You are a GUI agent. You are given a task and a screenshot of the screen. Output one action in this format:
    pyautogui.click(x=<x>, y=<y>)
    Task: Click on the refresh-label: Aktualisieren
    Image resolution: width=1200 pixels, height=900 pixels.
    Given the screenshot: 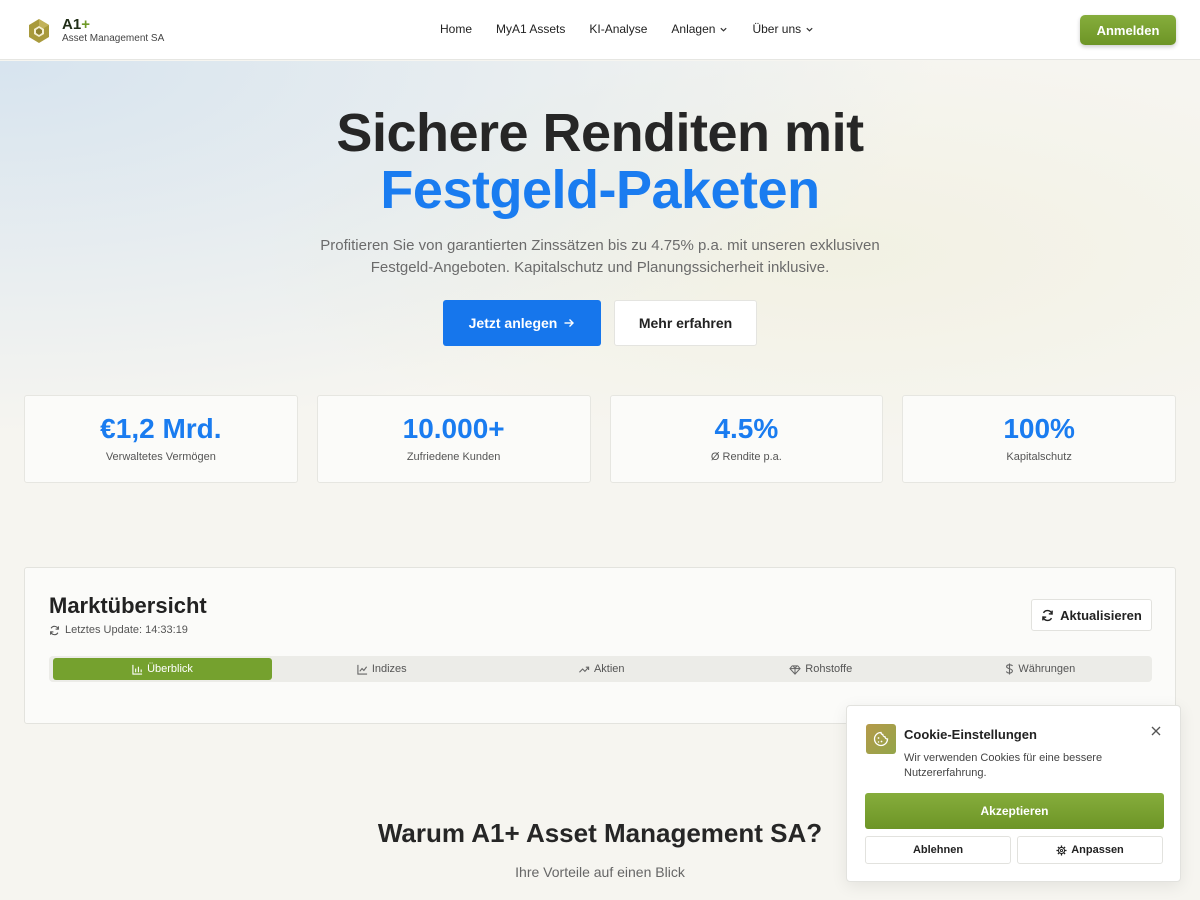 What is the action you would take?
    pyautogui.click(x=1101, y=615)
    